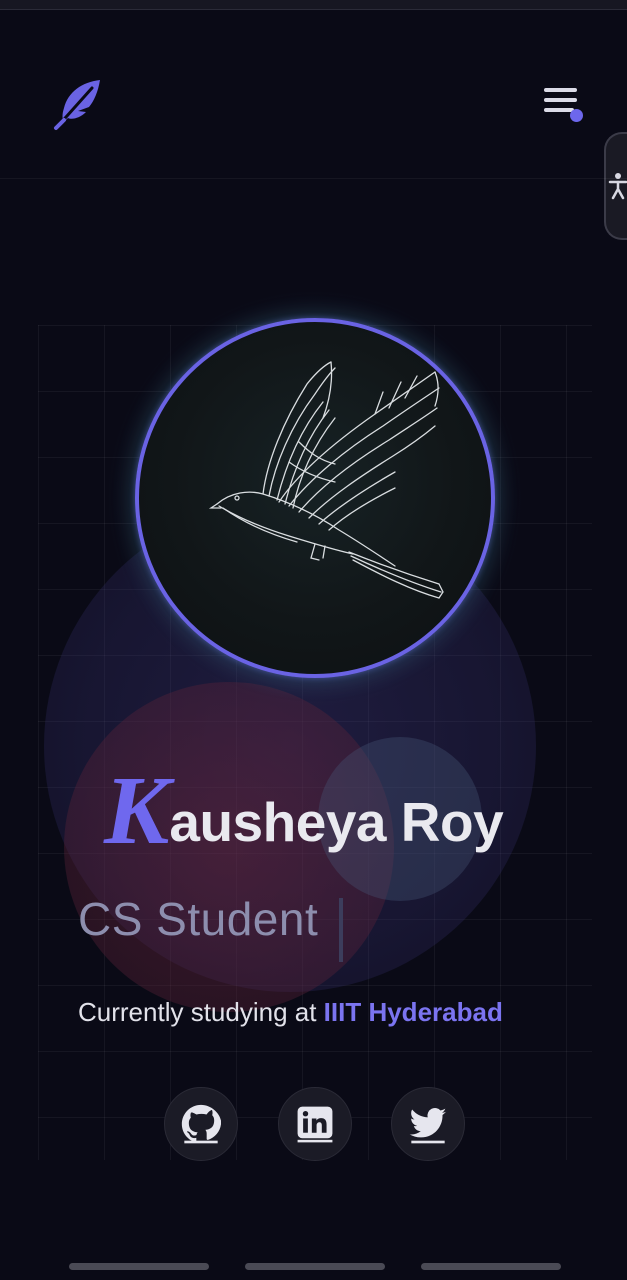 The width and height of the screenshot is (627, 1280). Describe the element at coordinates (313, 178) in the screenshot. I see `header-divider` at that location.